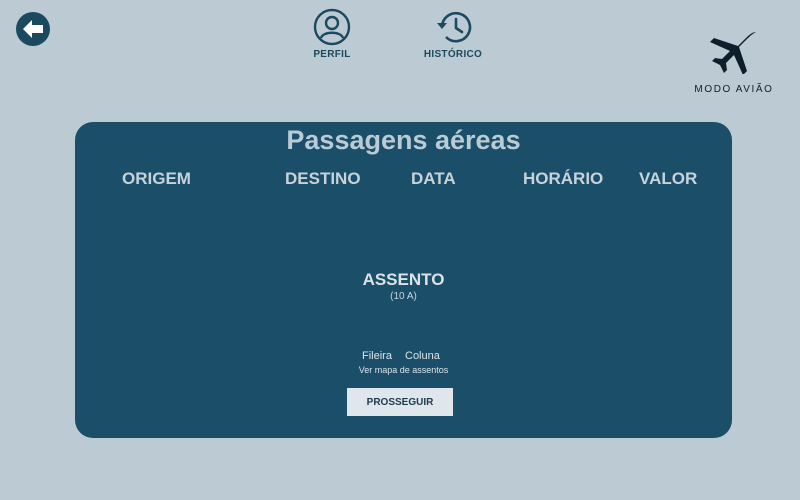 The height and width of the screenshot is (500, 800). I want to click on history-label: HISTÓRICO, so click(453, 54).